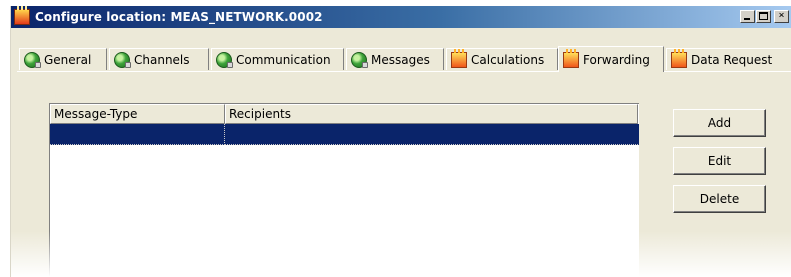 Image resolution: width=791 pixels, height=277 pixels. I want to click on title-bar: Configure location: MEAS_NETWORK.0002 ×, so click(401, 17).